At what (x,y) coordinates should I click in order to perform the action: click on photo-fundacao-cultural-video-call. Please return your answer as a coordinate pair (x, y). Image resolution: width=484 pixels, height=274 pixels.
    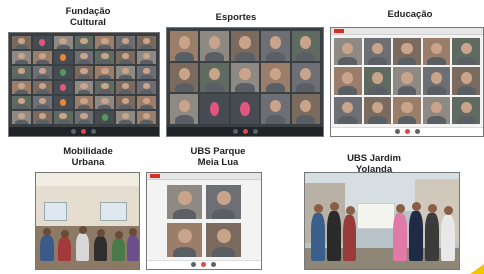
    Looking at the image, I should click on (84, 84).